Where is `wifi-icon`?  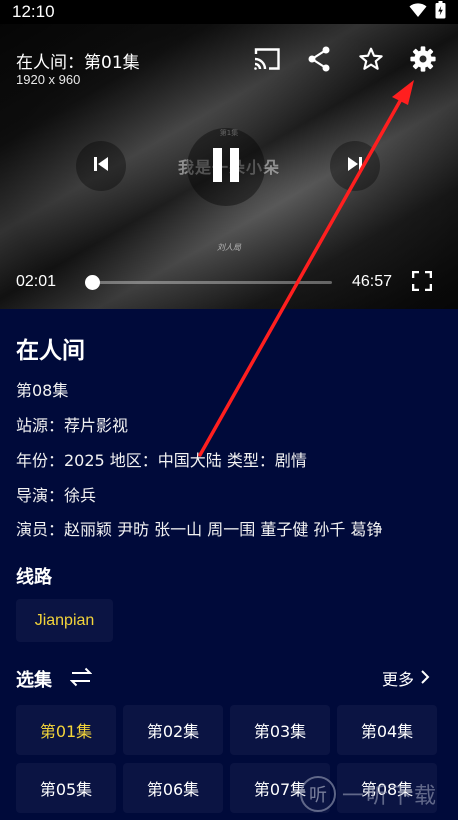
wifi-icon is located at coordinates (418, 12).